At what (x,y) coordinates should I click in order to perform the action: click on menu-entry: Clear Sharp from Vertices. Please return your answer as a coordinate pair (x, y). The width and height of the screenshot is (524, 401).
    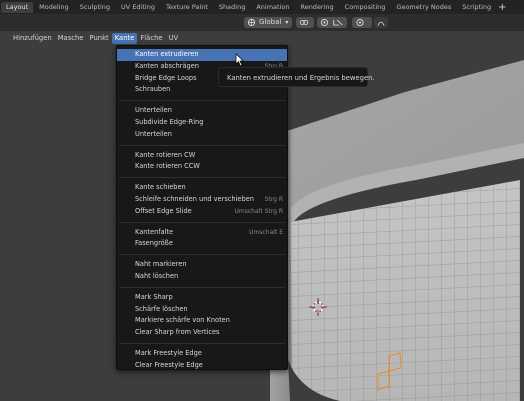
    Looking at the image, I should click on (202, 333).